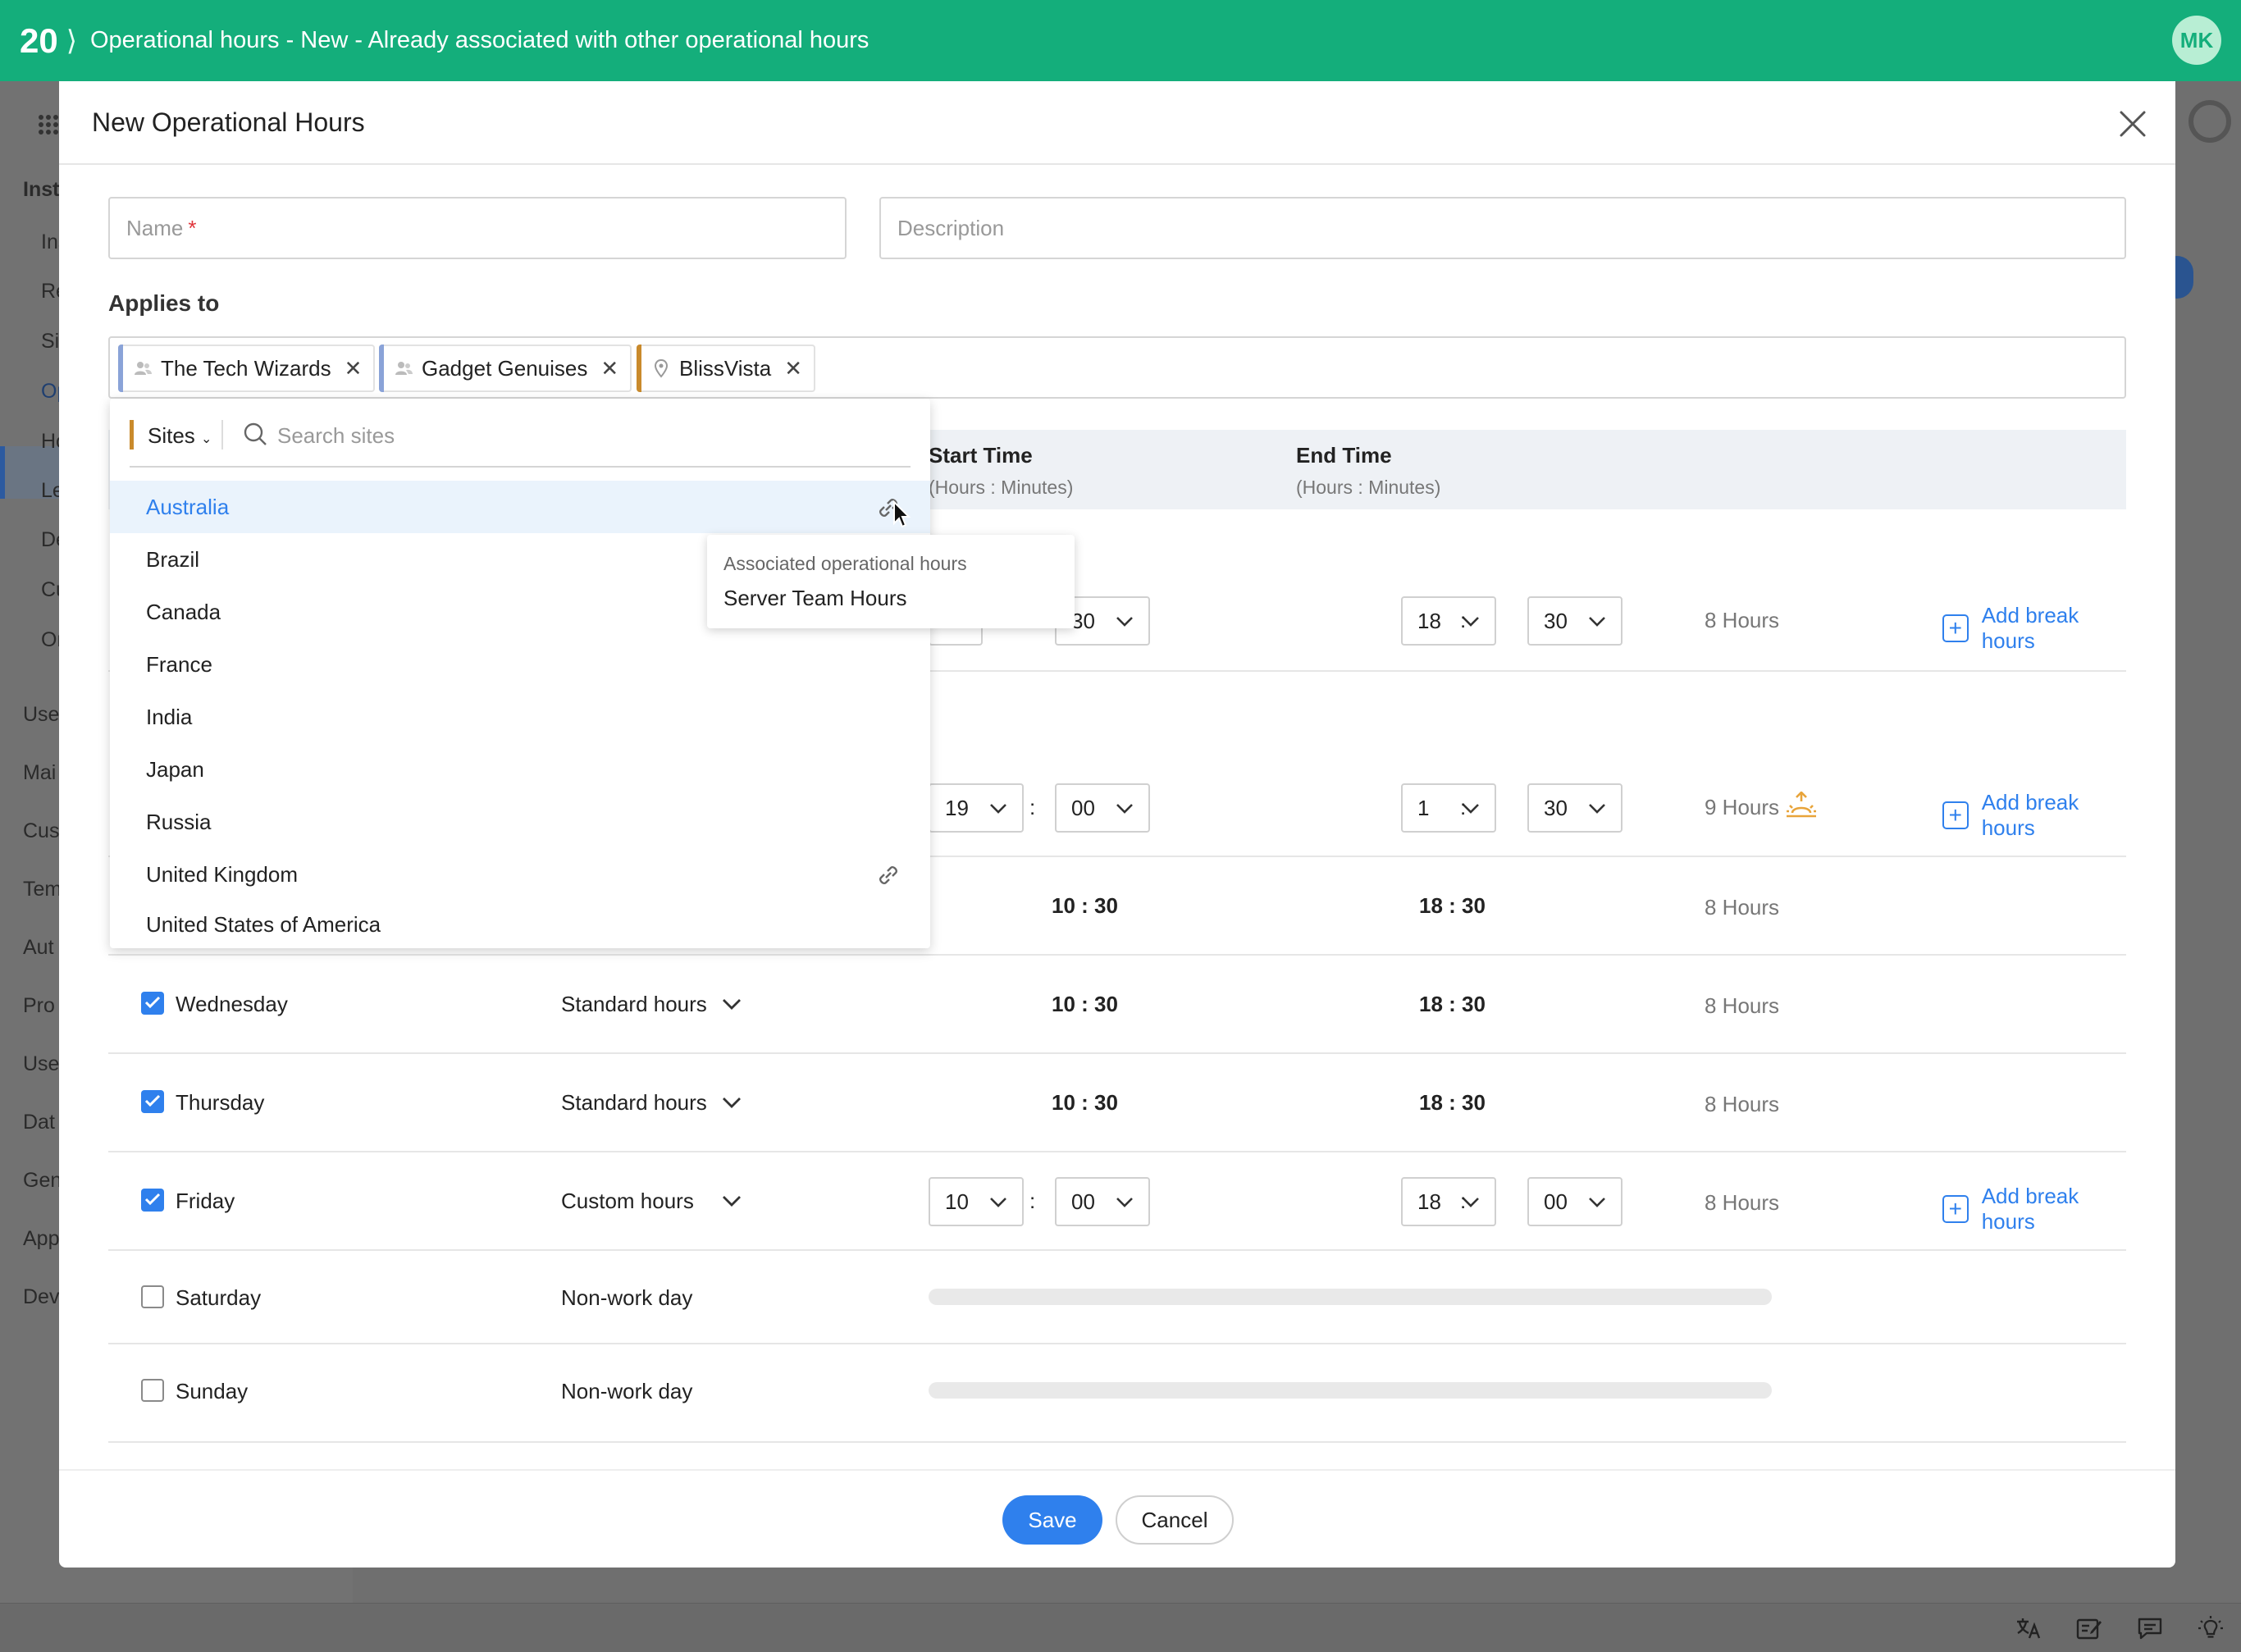 Image resolution: width=2241 pixels, height=1652 pixels. Describe the element at coordinates (976, 1201) in the screenshot. I see `start-hour-select: 10` at that location.